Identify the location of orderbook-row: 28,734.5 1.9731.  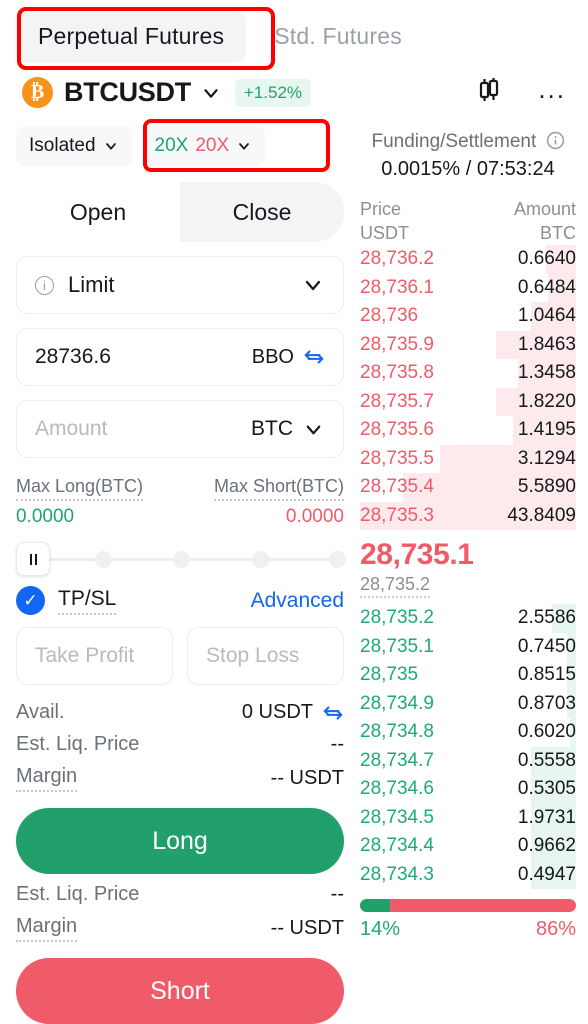
(468, 818).